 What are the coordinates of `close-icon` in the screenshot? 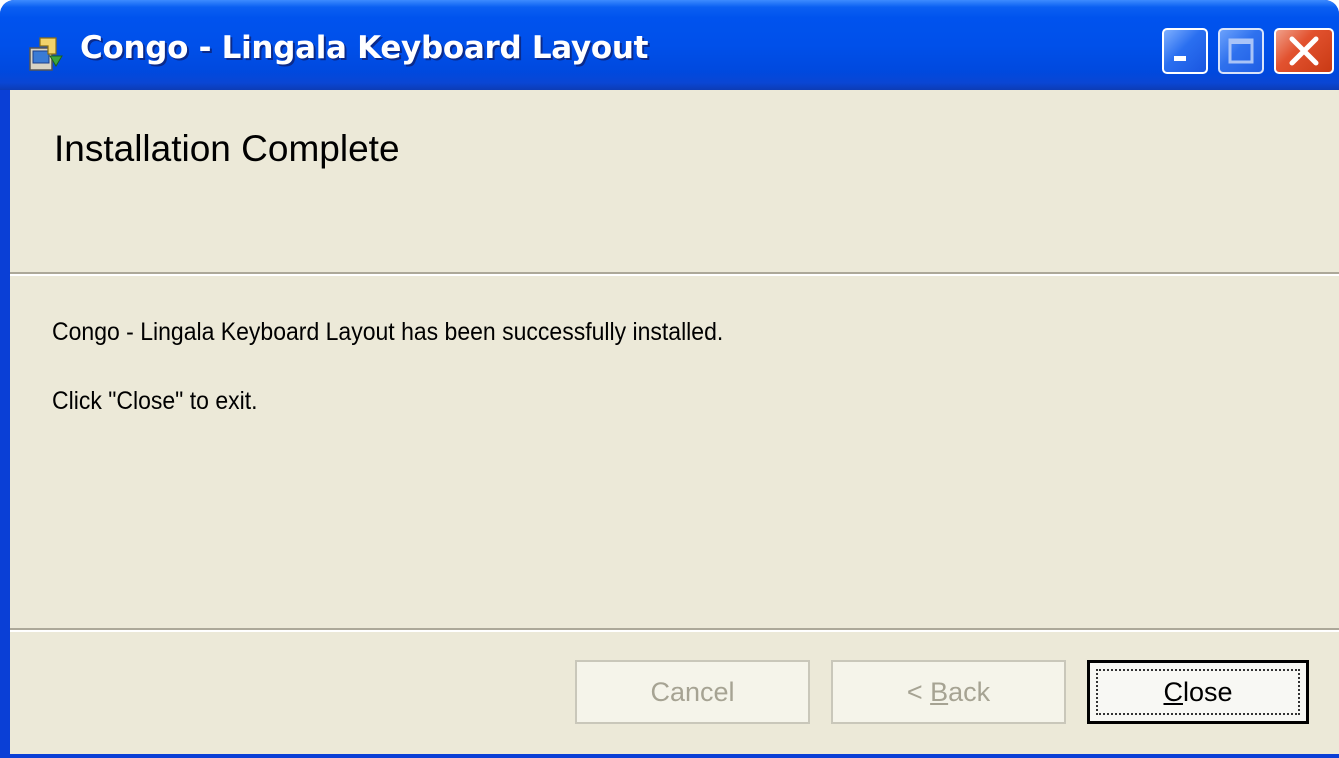 It's located at (1304, 51).